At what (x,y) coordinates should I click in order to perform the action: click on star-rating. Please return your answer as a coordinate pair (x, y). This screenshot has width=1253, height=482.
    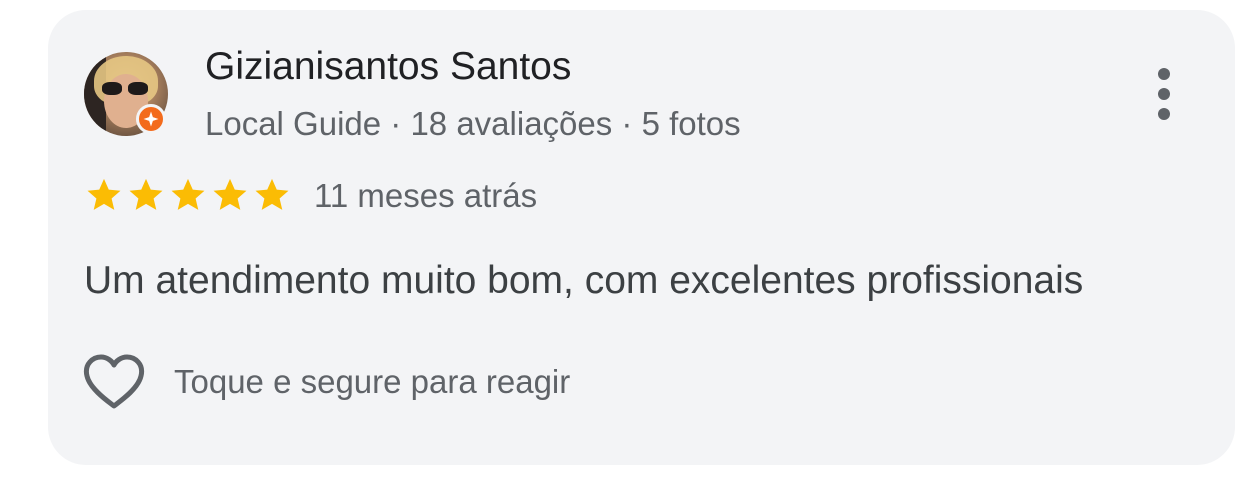
    Looking at the image, I should click on (189, 195).